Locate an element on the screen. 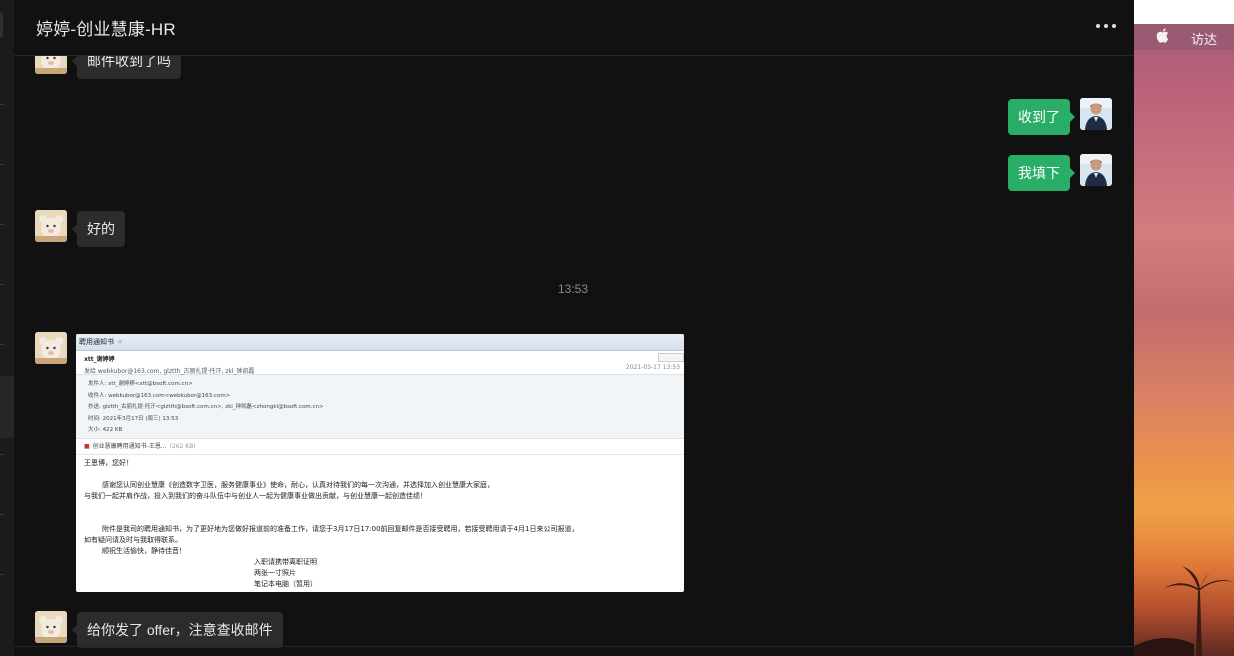 The height and width of the screenshot is (656, 1234). sidebar-selected-chat is located at coordinates (7, 407).